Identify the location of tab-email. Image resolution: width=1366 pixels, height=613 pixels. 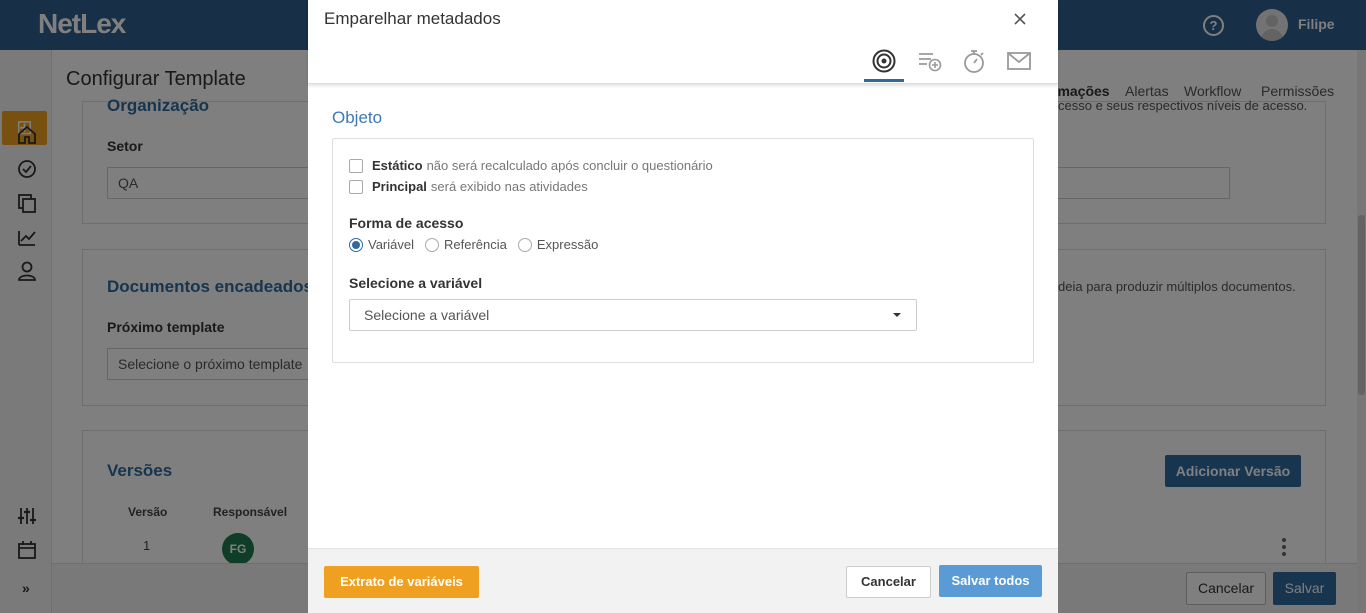
(1019, 65).